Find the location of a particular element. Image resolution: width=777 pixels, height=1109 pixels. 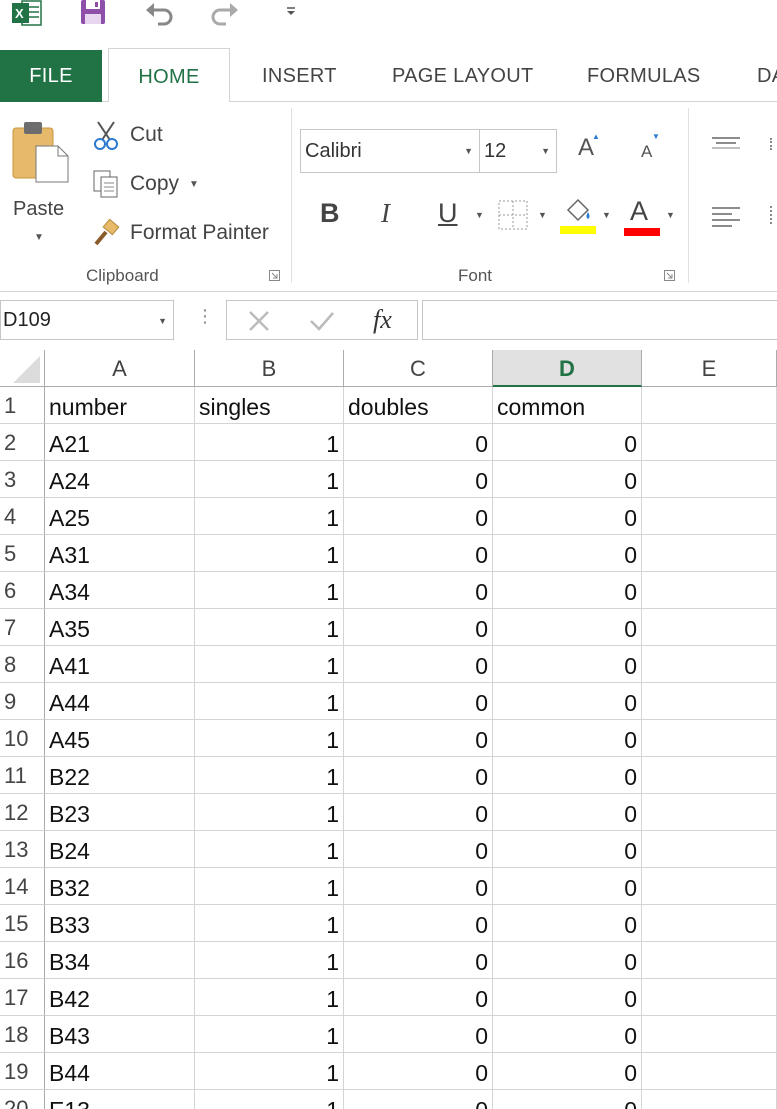

center-align-icon is located at coordinates (773, 215).